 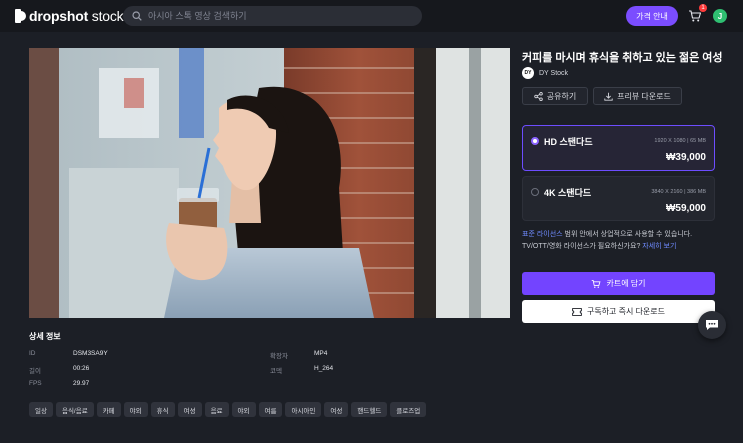 What do you see at coordinates (542, 234) in the screenshot?
I see `standard-license-link: 표준 라이선스` at bounding box center [542, 234].